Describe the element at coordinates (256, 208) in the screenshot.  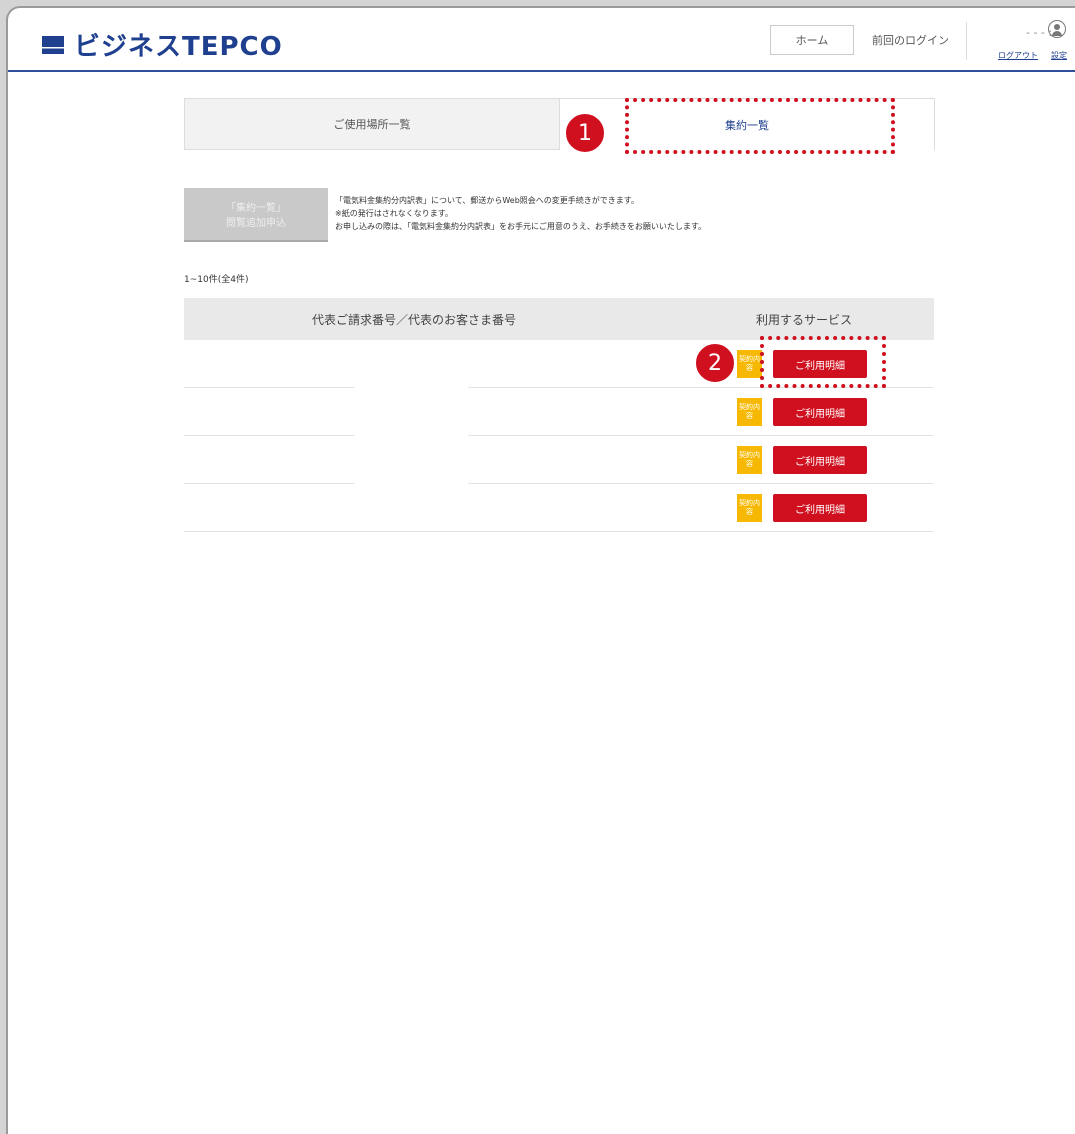
I see `request-button-line1: 「集約一覧」` at that location.